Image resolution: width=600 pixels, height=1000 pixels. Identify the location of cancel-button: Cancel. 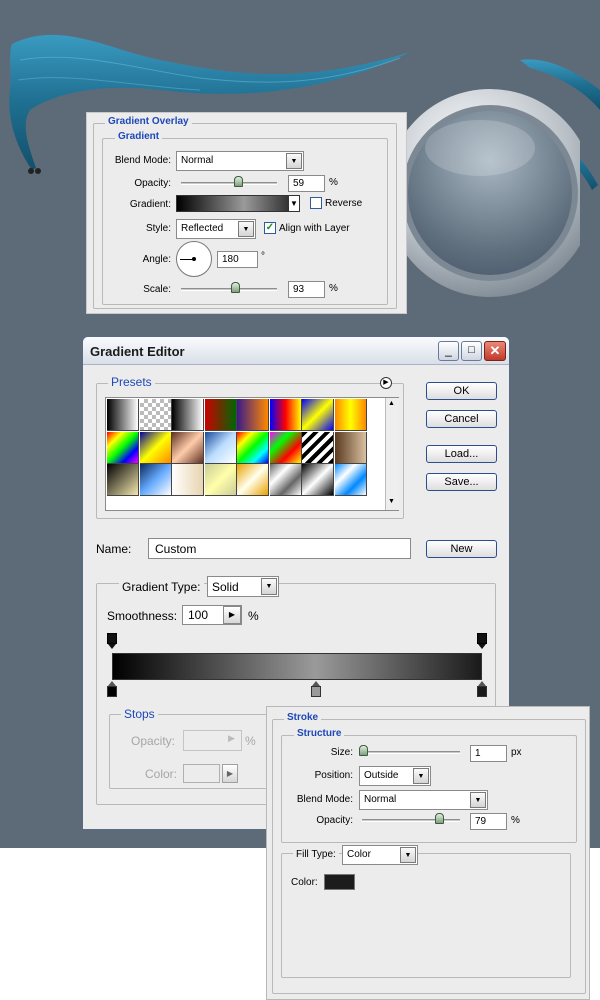
(461, 419).